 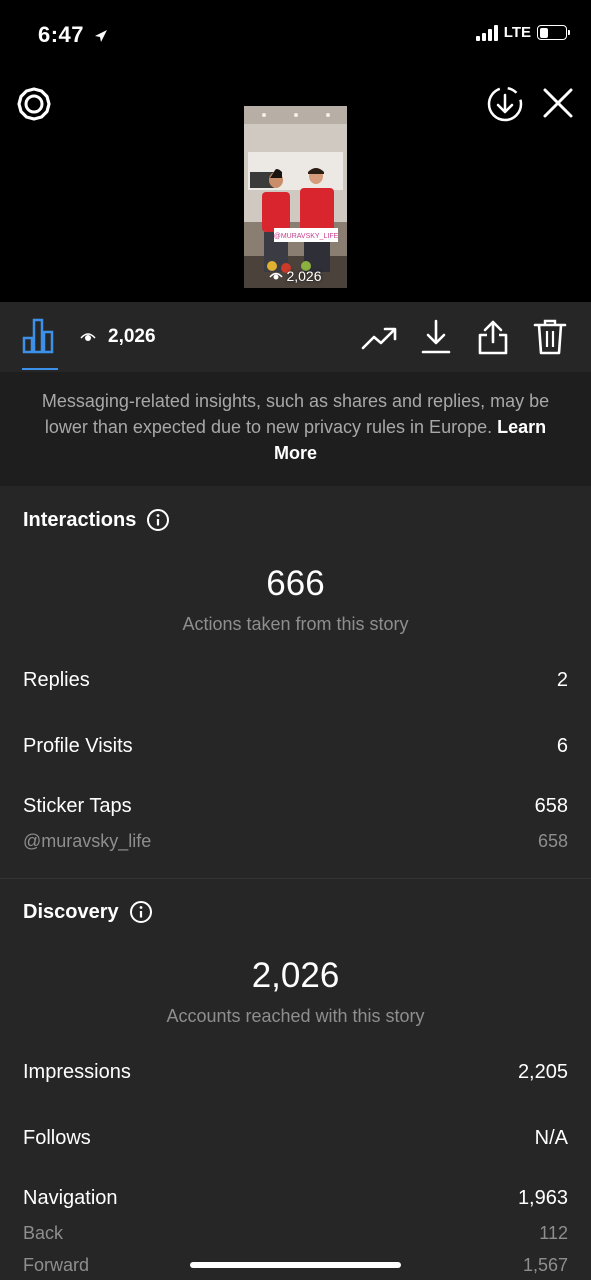 What do you see at coordinates (80, 519) in the screenshot?
I see `interactions-title: Interactions` at bounding box center [80, 519].